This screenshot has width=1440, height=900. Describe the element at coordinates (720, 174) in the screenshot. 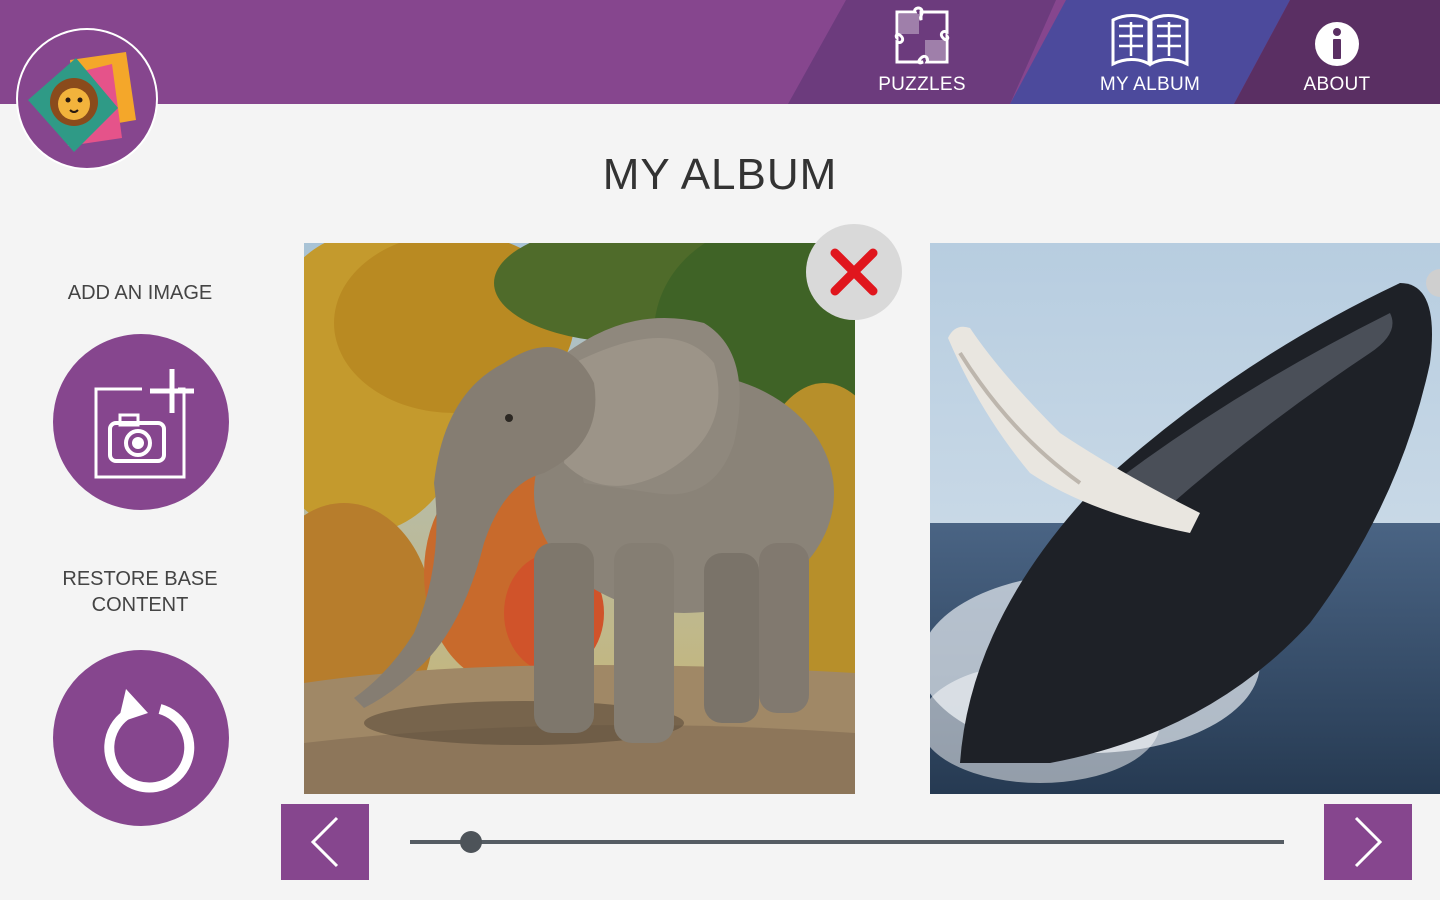

I see `page-title: MY ALBUM` at that location.